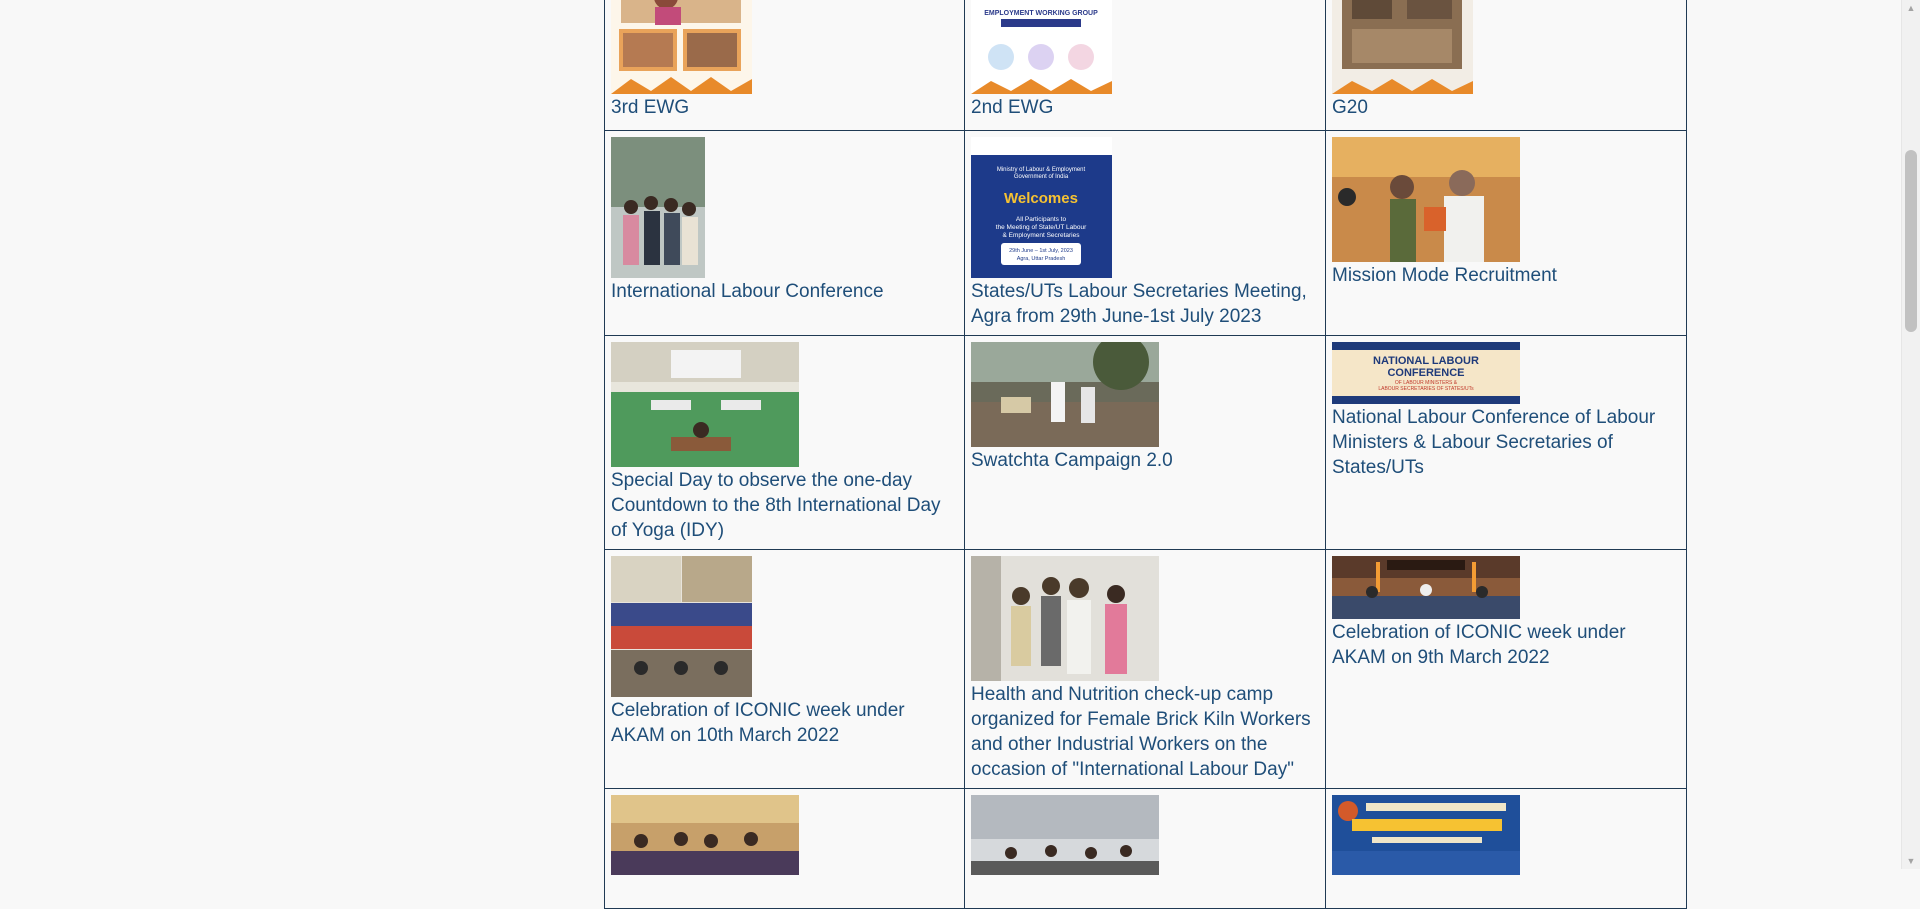 The height and width of the screenshot is (909, 1920). I want to click on gallery-cell: 3rd EWG, so click(784, 65).